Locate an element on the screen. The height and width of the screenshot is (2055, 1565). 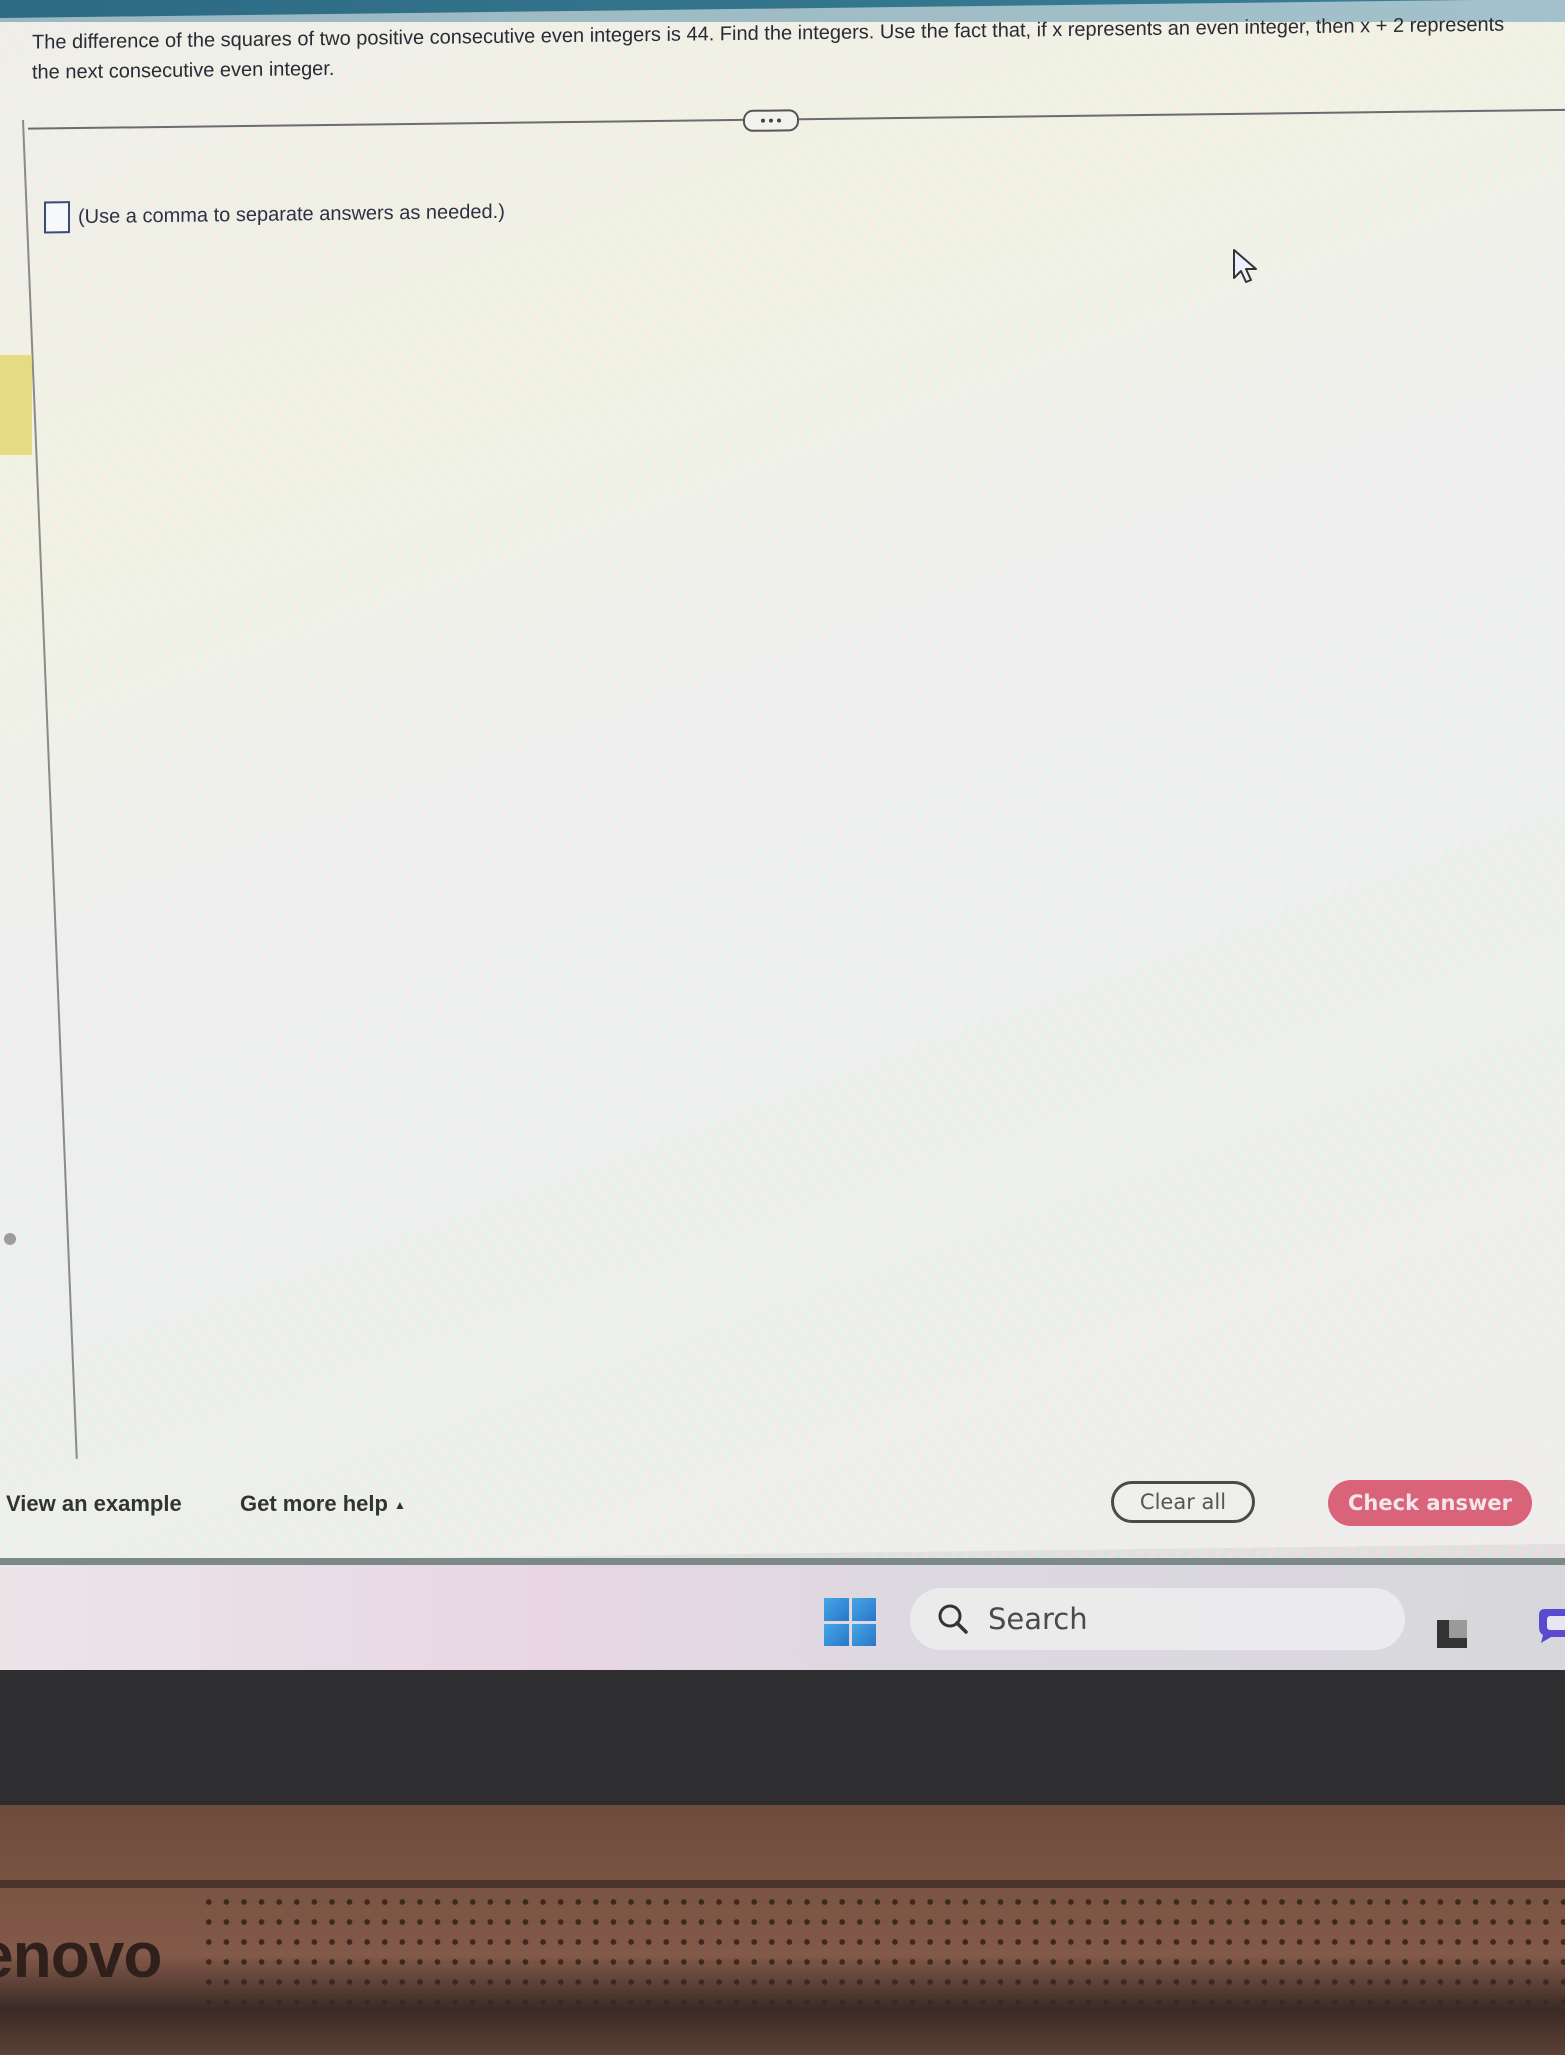
search-placeholder: Search is located at coordinates (1038, 1619).